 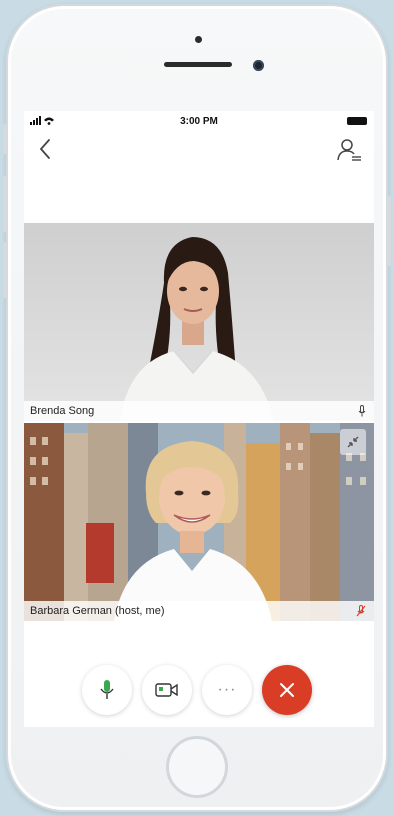 I want to click on video-toggle-button, so click(x=167, y=690).